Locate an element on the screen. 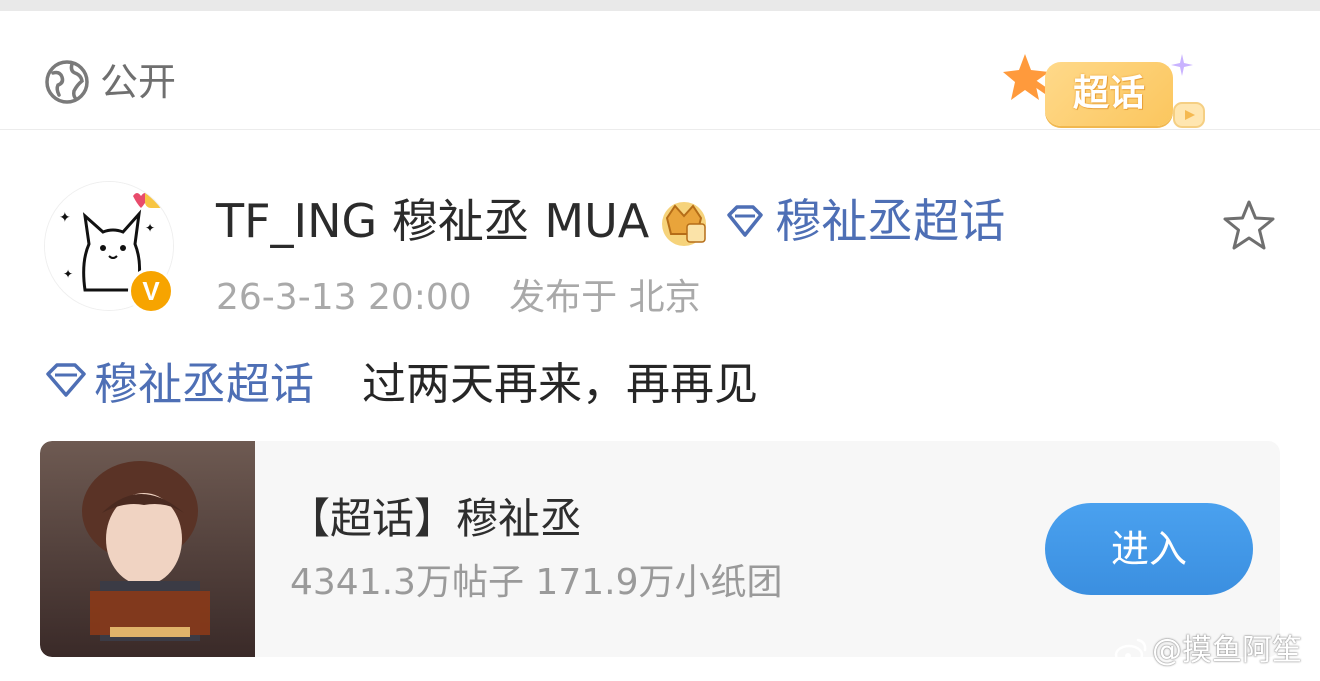  topic-cover-image is located at coordinates (147, 549).